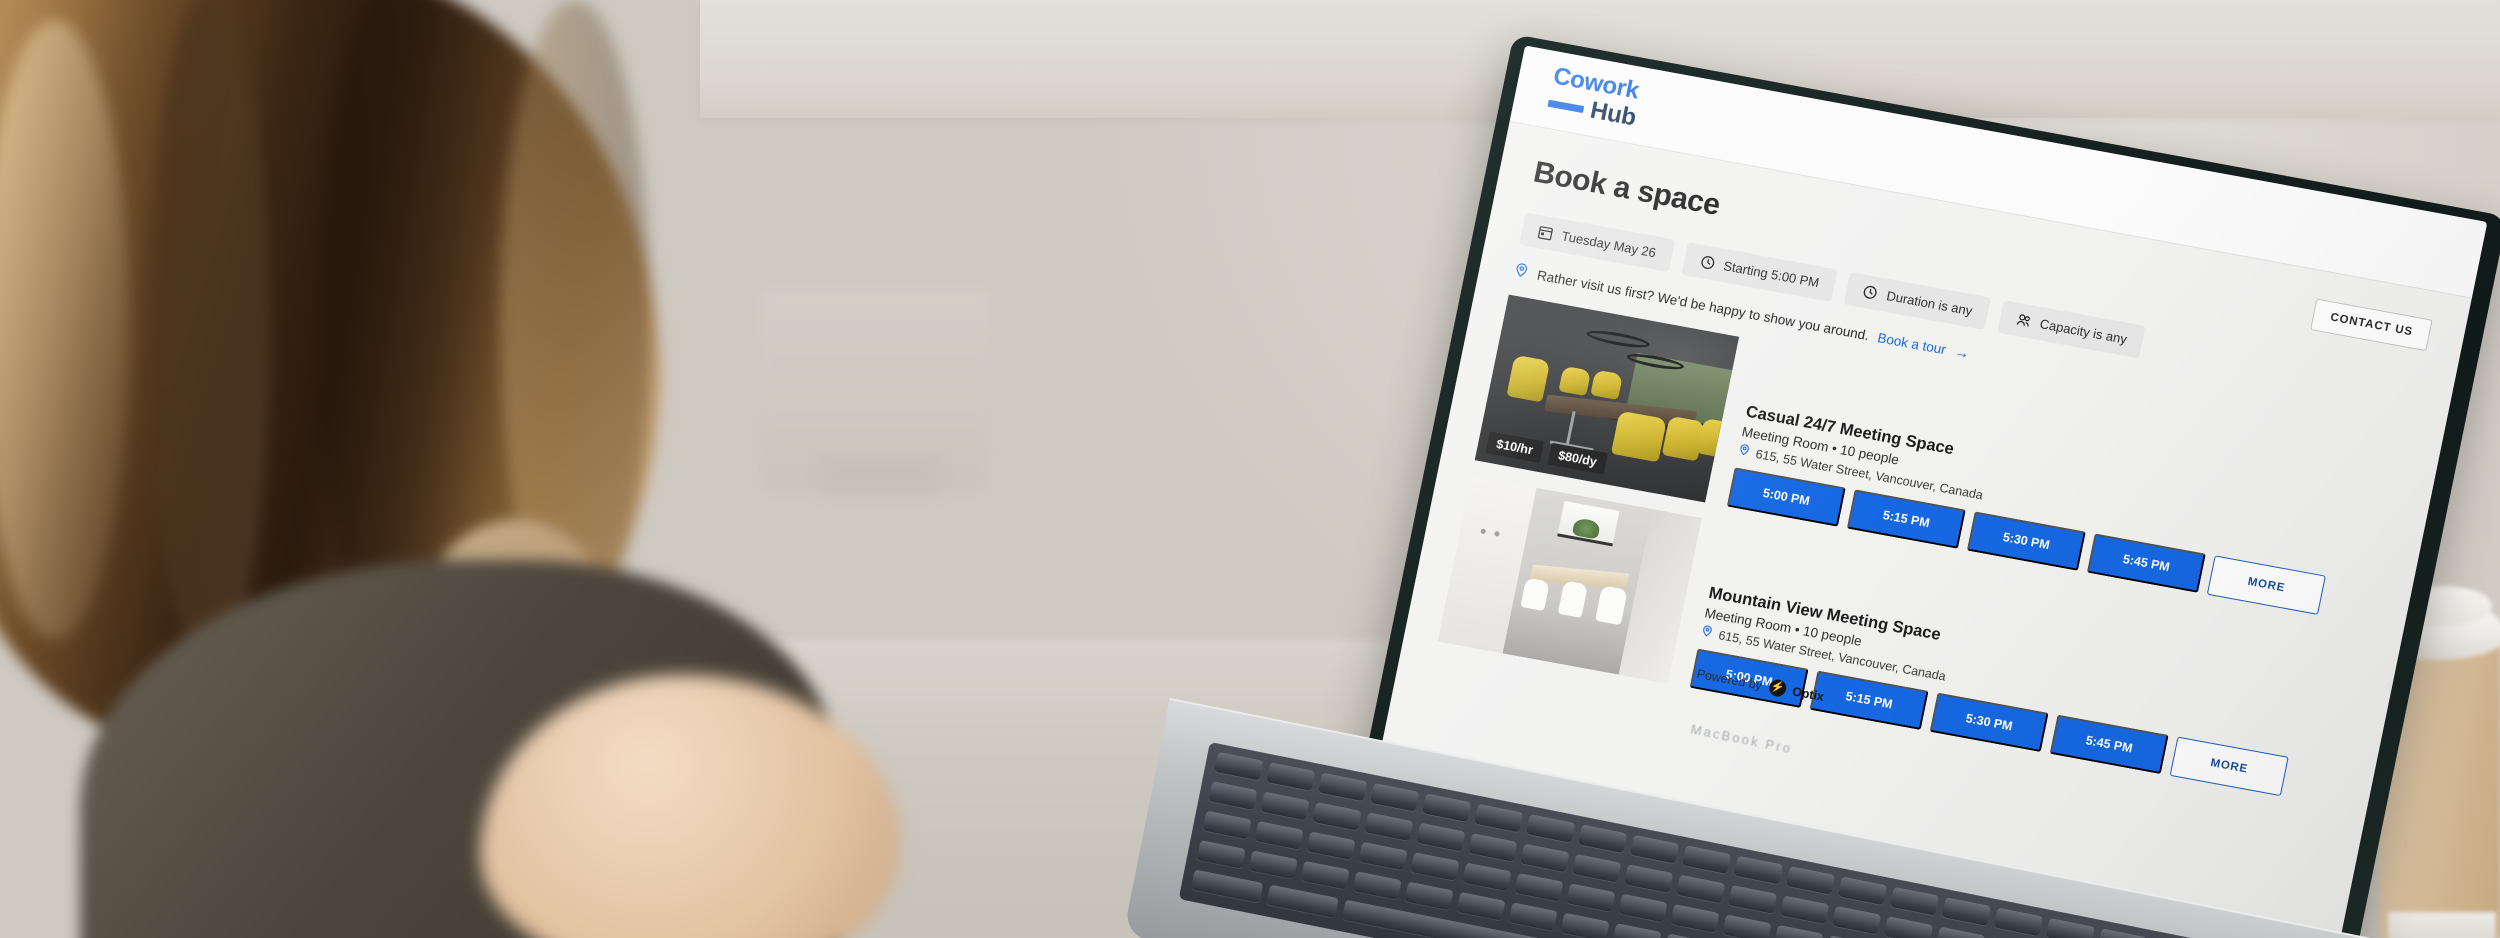 The image size is (2500, 938). I want to click on filter-chip-duration: Duration is any, so click(1918, 301).